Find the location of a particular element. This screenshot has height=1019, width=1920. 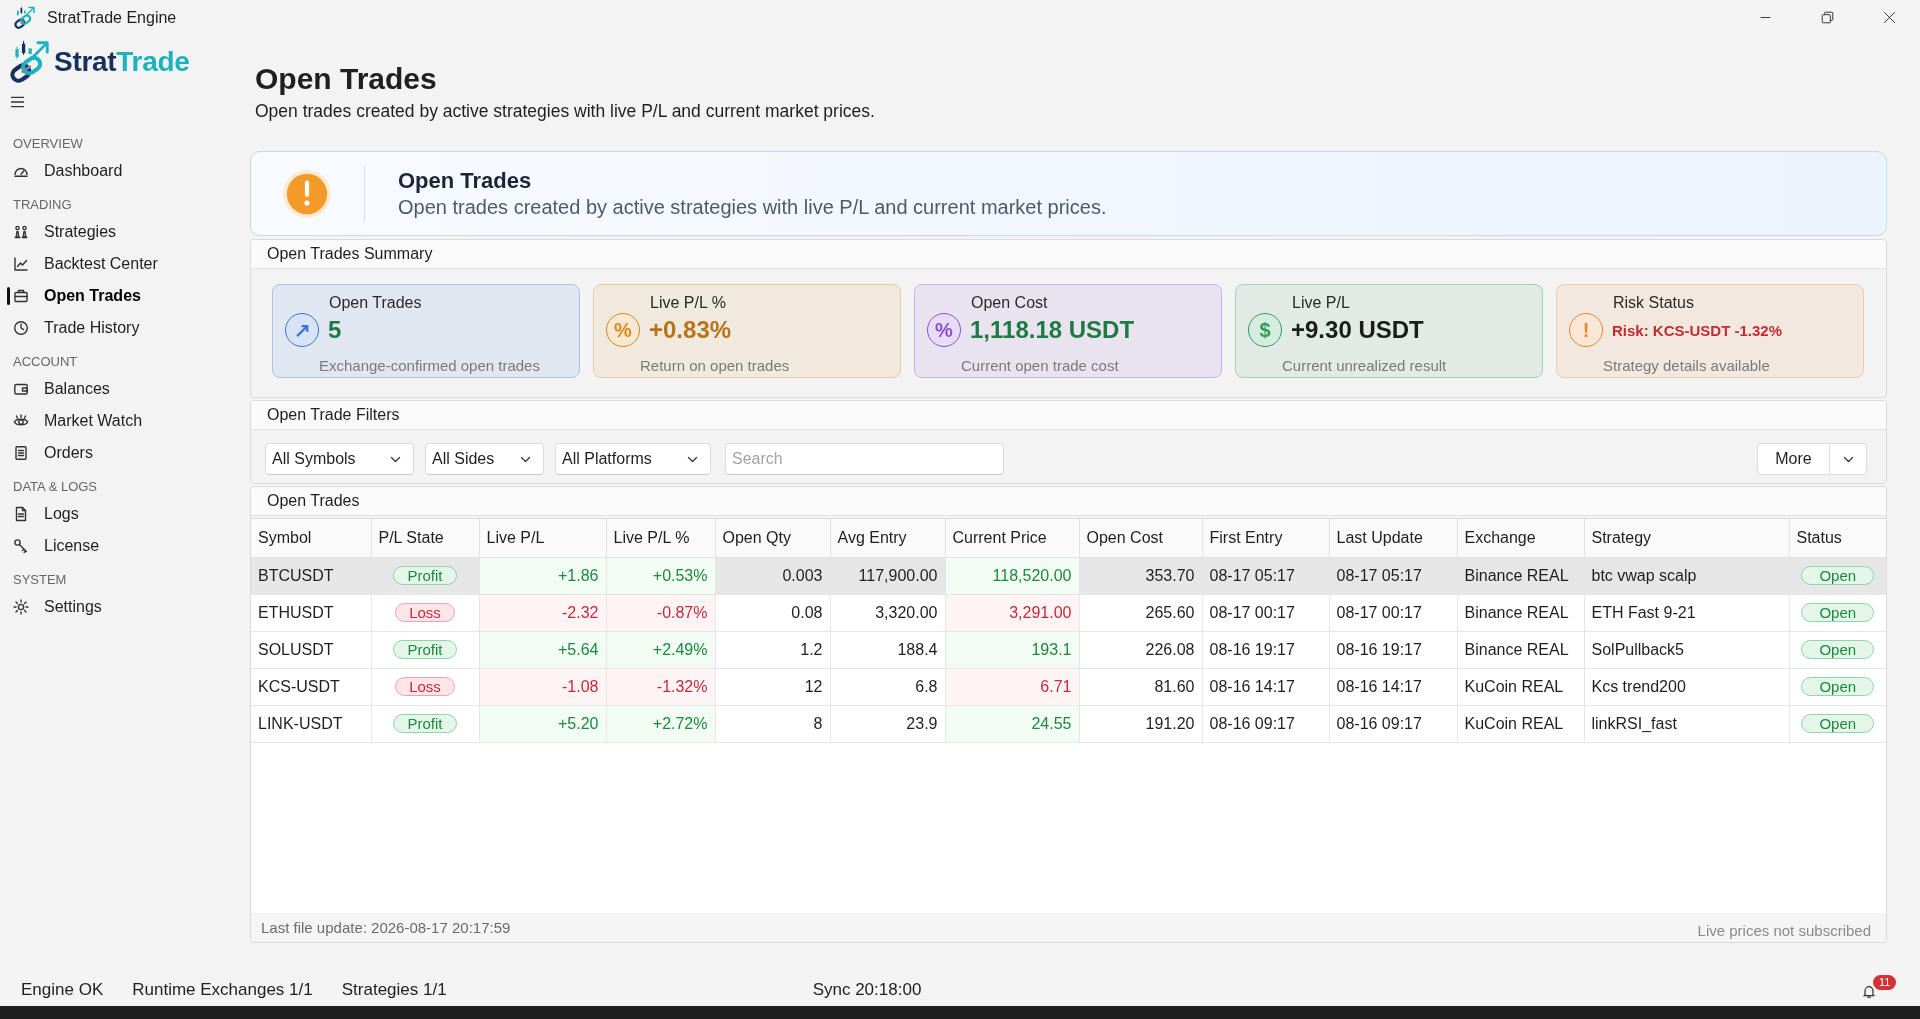

sidebar-item: Dashboard is located at coordinates (125, 171).